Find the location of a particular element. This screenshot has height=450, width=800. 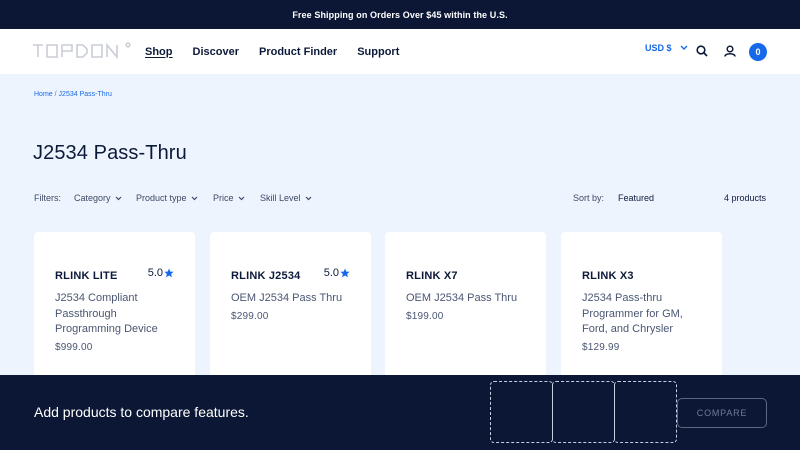

product-count: 4 products is located at coordinates (744, 198).